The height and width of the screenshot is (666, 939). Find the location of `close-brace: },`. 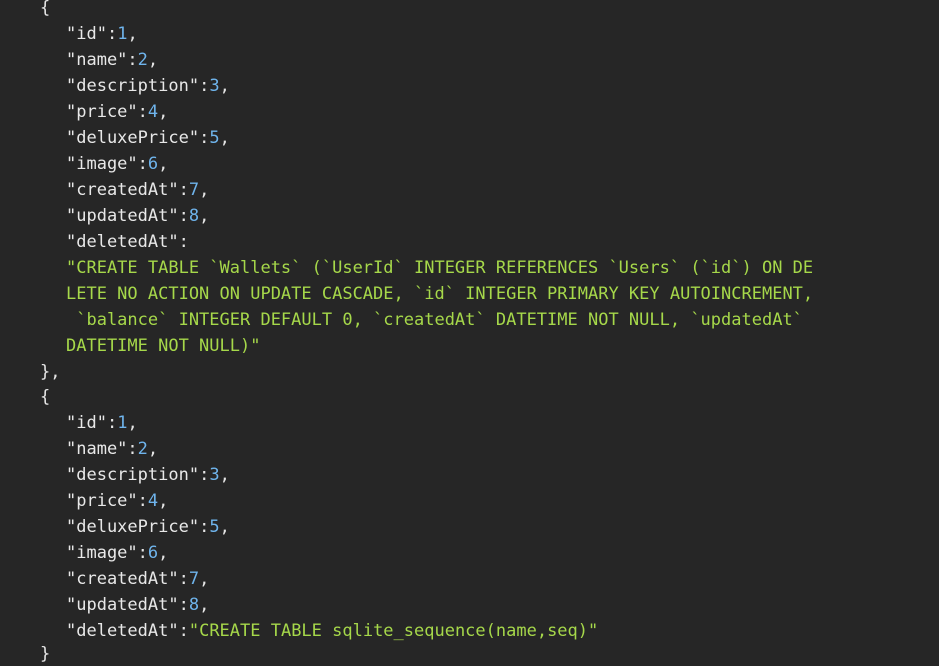

close-brace: }, is located at coordinates (50, 372).